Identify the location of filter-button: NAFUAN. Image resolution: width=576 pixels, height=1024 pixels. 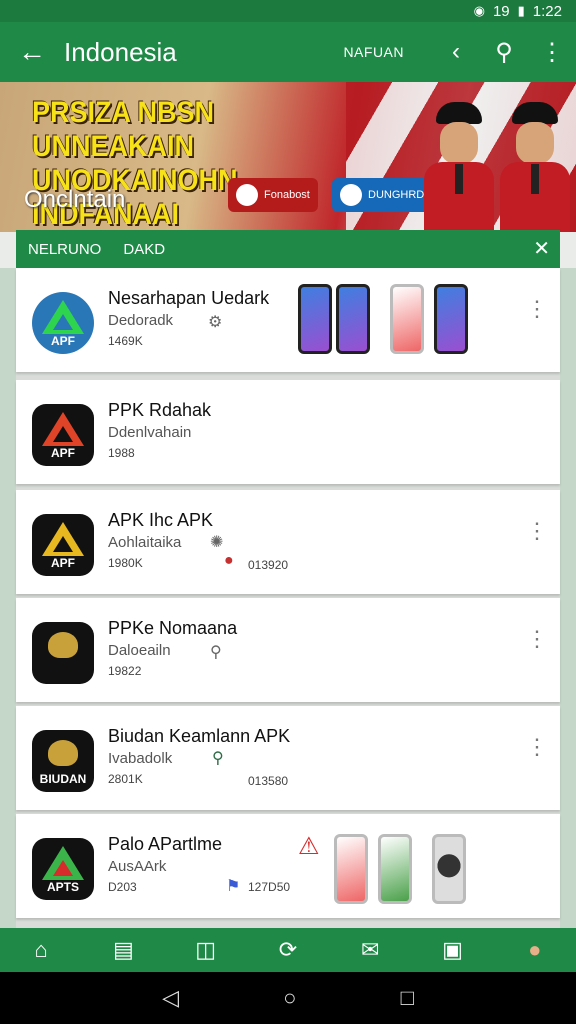
(373, 52).